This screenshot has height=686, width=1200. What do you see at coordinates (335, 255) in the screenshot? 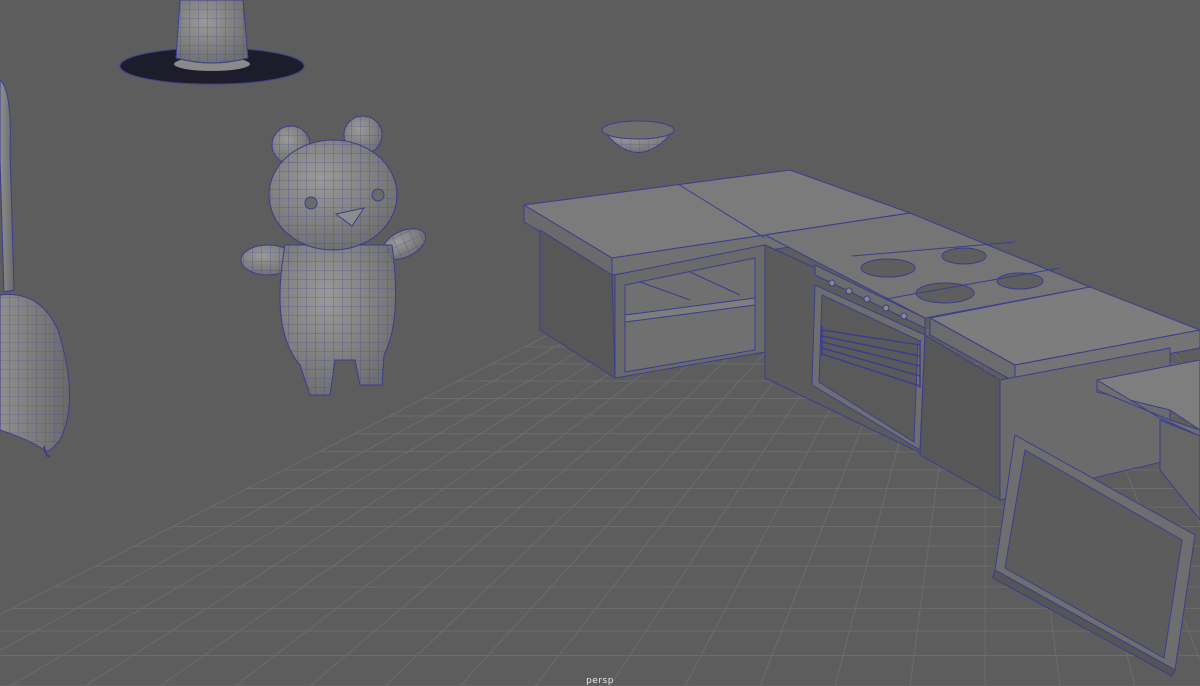
I see `teddy-bear` at bounding box center [335, 255].